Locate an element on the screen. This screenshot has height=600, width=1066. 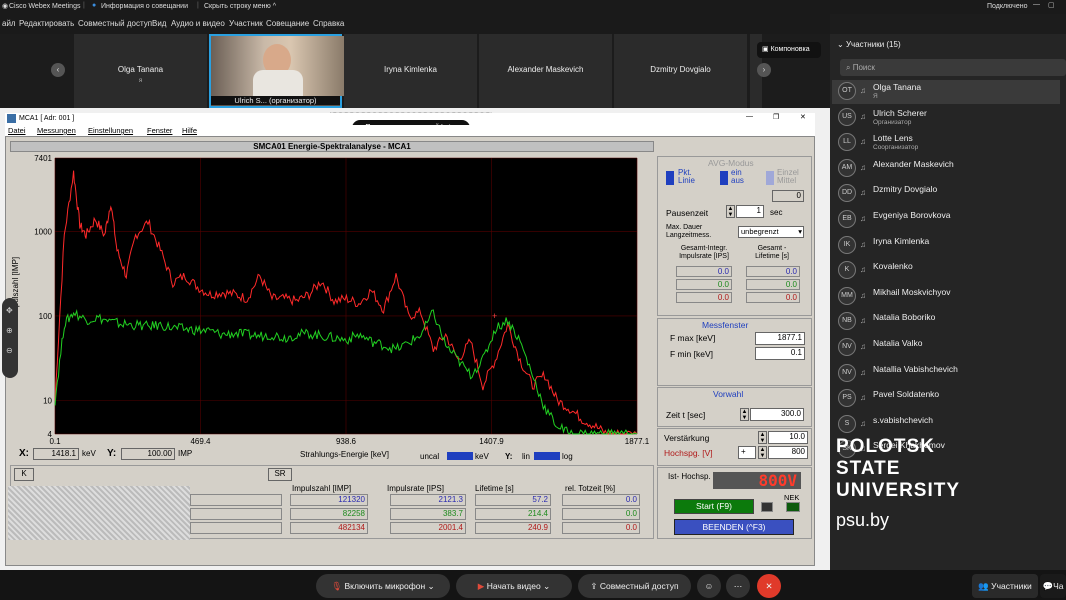
mca-menu-datei: Datei is located at coordinates (17, 130).